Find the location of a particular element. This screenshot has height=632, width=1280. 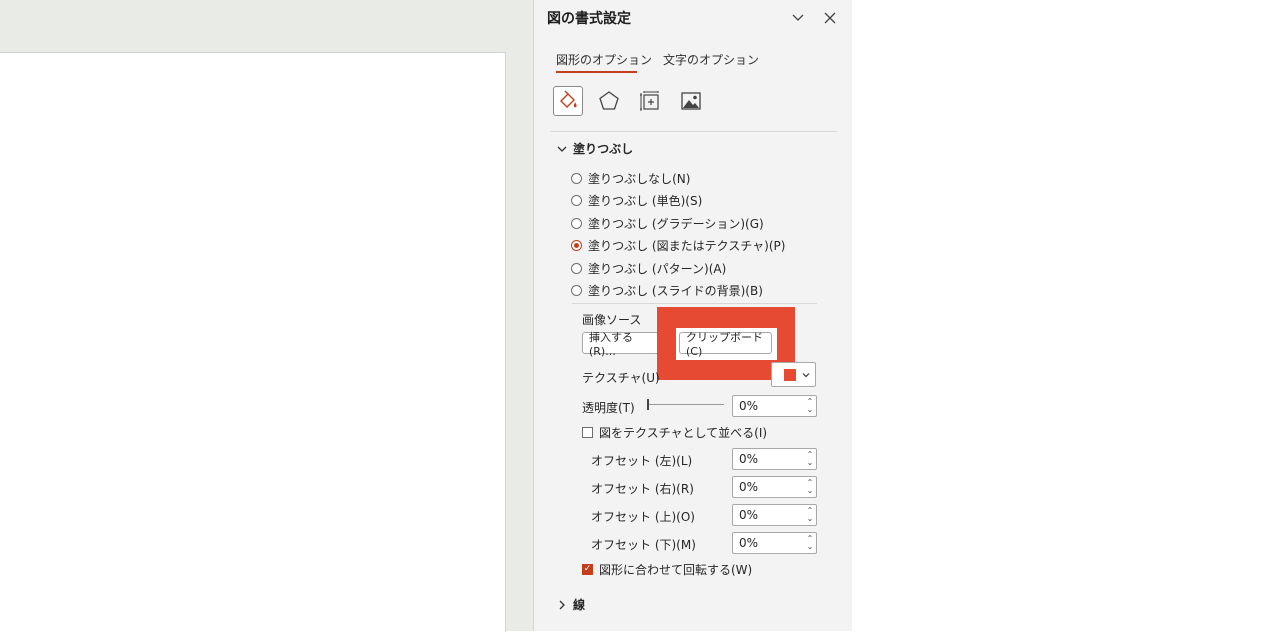

fill-option-none: 塗りつぶしなし(N) is located at coordinates (630, 178).